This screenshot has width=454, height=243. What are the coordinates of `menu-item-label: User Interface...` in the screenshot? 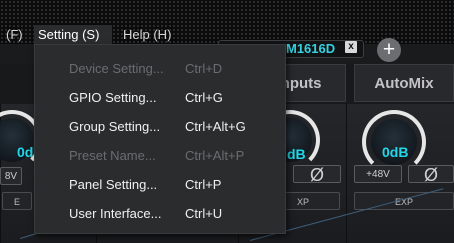 It's located at (115, 213).